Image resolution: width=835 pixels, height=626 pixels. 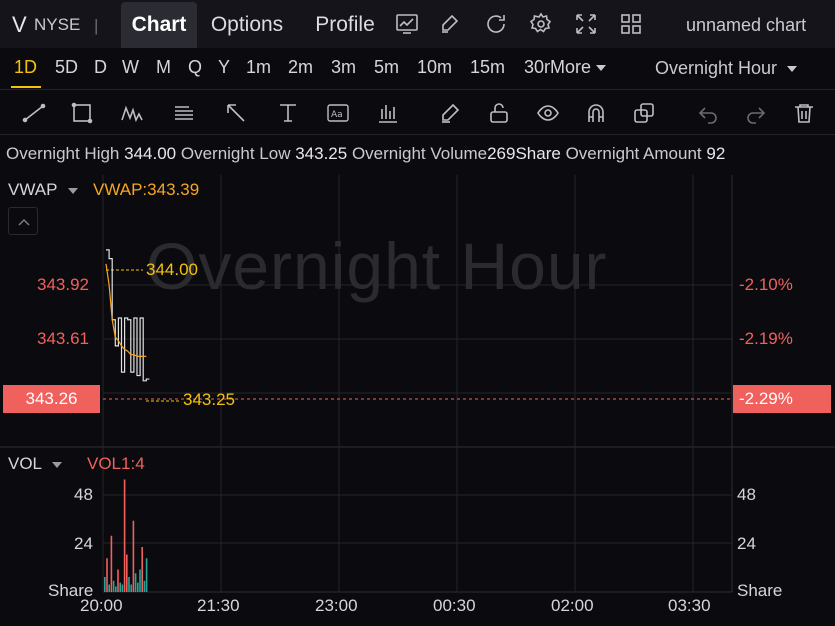 I want to click on vwap-name: VWAP, so click(x=33, y=189).